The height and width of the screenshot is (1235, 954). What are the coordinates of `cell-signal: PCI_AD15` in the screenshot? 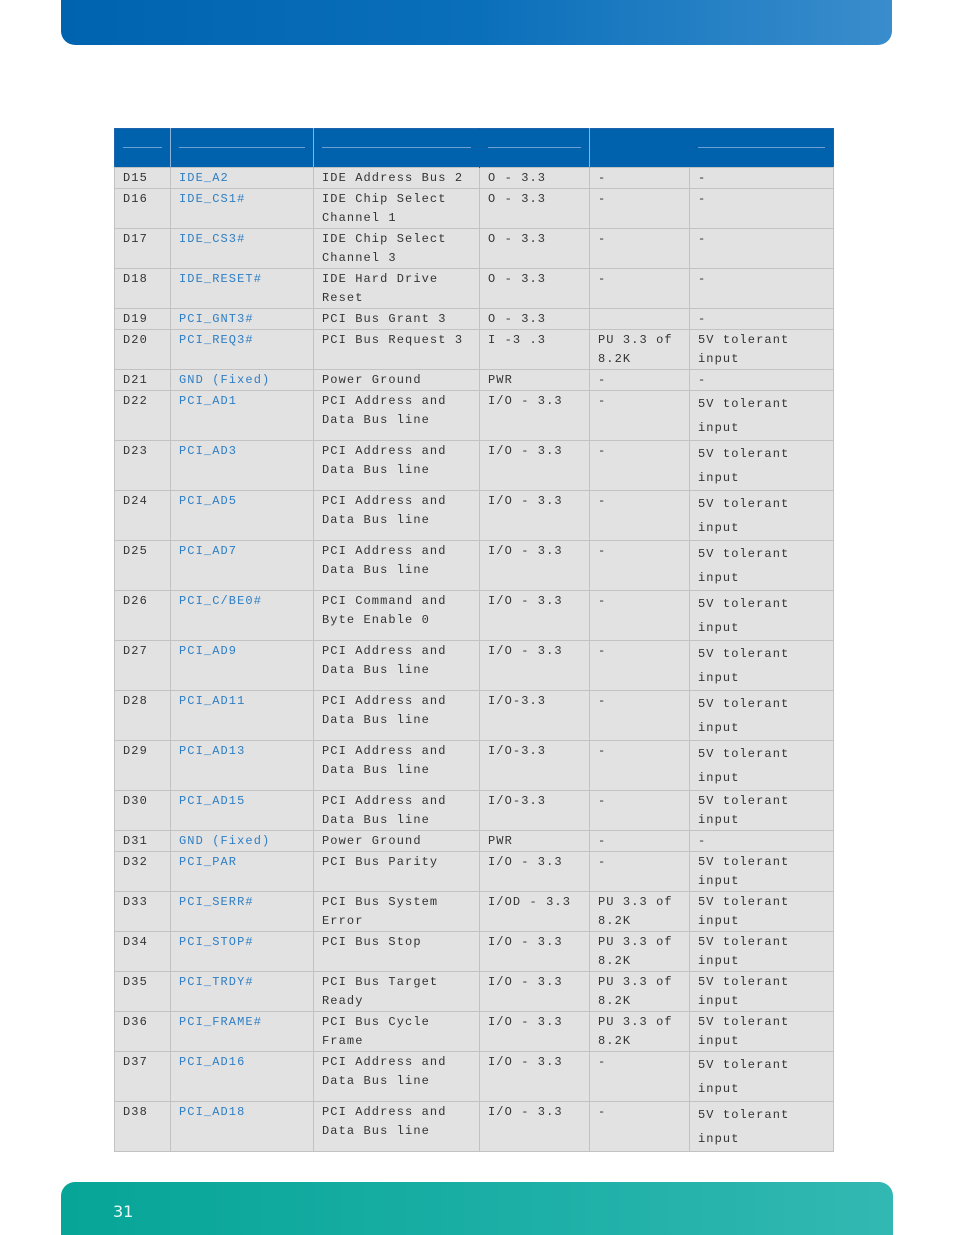 It's located at (242, 810).